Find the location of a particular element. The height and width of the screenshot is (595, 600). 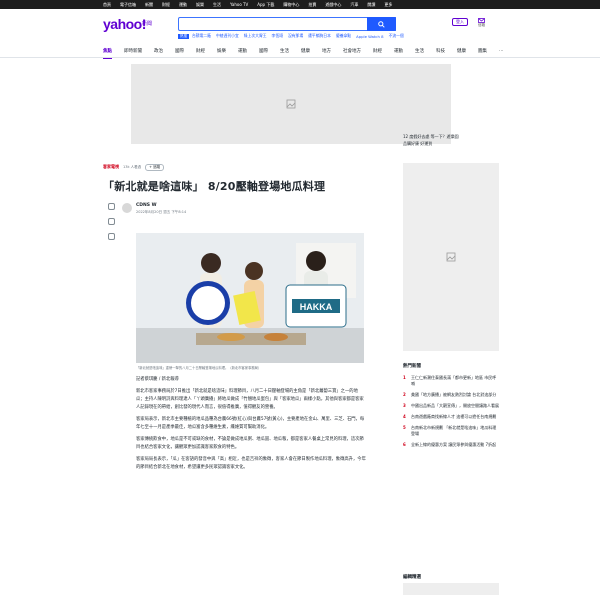

nav-item: 科技 is located at coordinates (440, 51).